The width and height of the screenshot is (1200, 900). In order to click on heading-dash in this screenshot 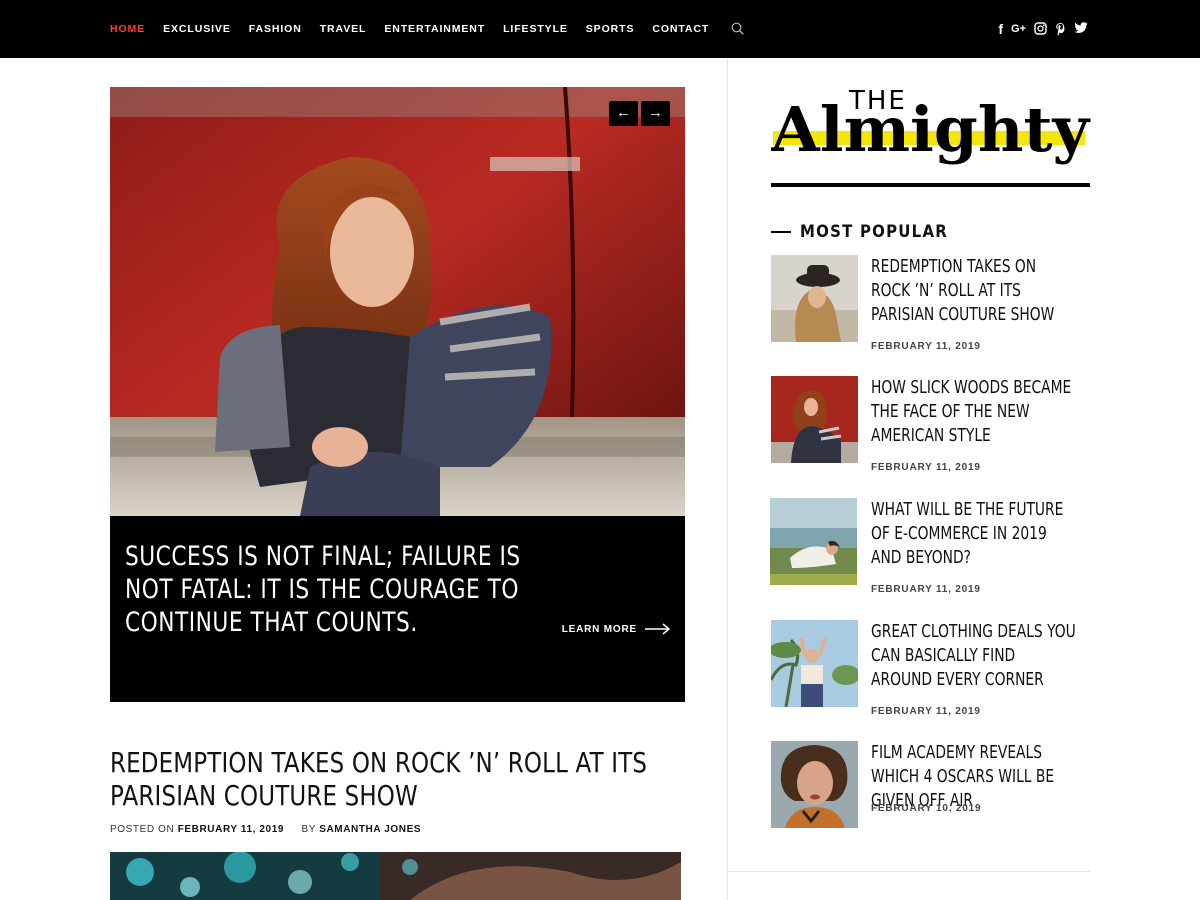, I will do `click(781, 232)`.